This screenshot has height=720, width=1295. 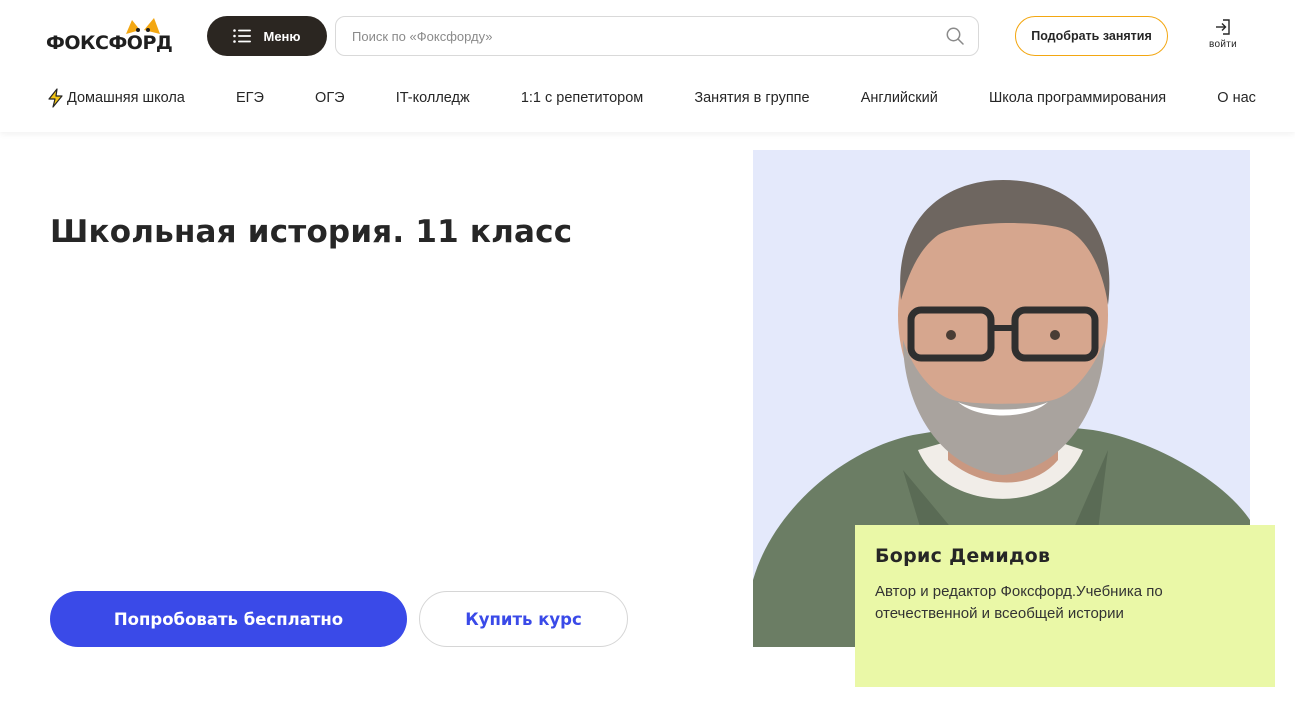 What do you see at coordinates (126, 98) in the screenshot?
I see `nav-item-label: Домашняя школа` at bounding box center [126, 98].